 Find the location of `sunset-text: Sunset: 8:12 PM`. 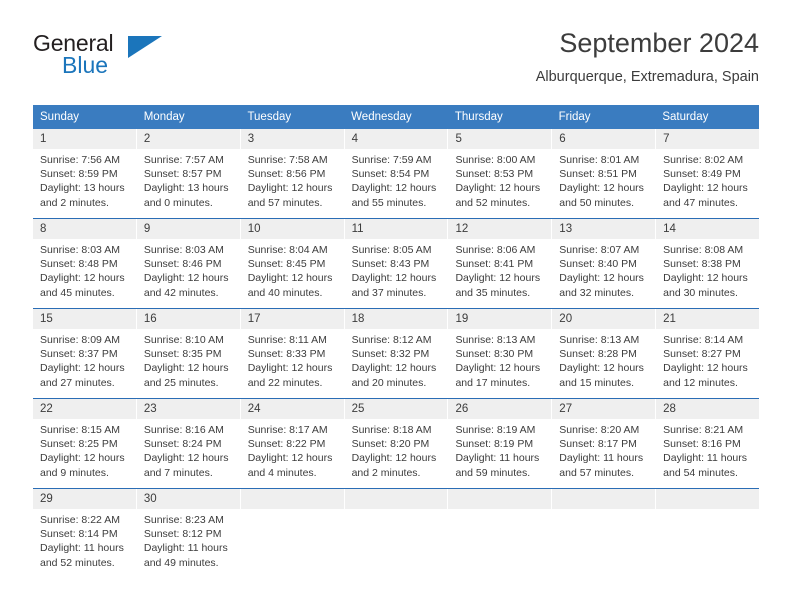

sunset-text: Sunset: 8:12 PM is located at coordinates (182, 534).